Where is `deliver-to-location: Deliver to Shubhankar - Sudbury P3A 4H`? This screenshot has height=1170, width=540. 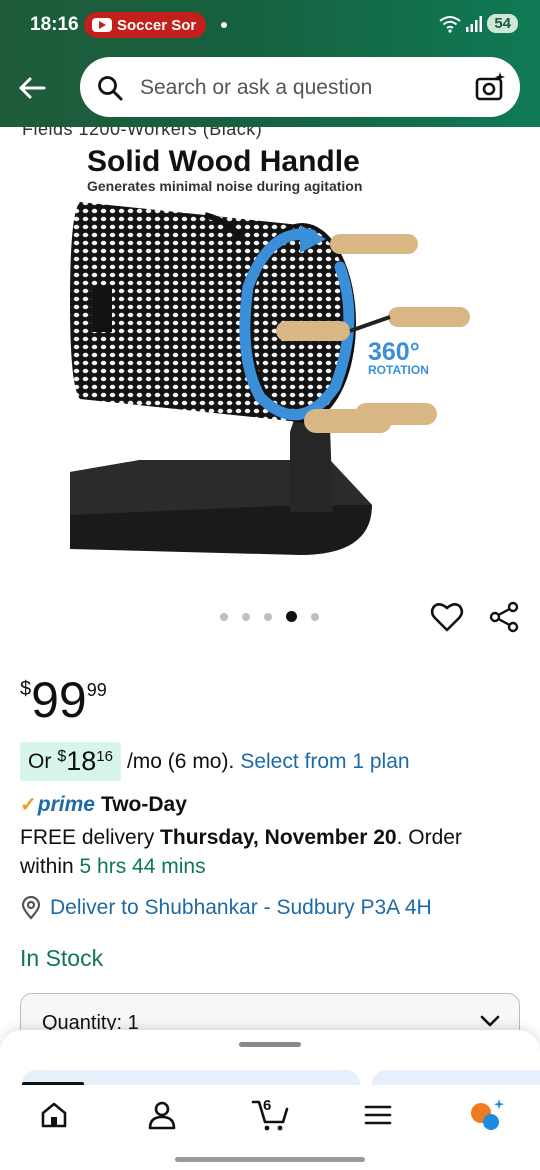
deliver-to-location: Deliver to Shubhankar - Sudbury P3A 4H is located at coordinates (226, 908).